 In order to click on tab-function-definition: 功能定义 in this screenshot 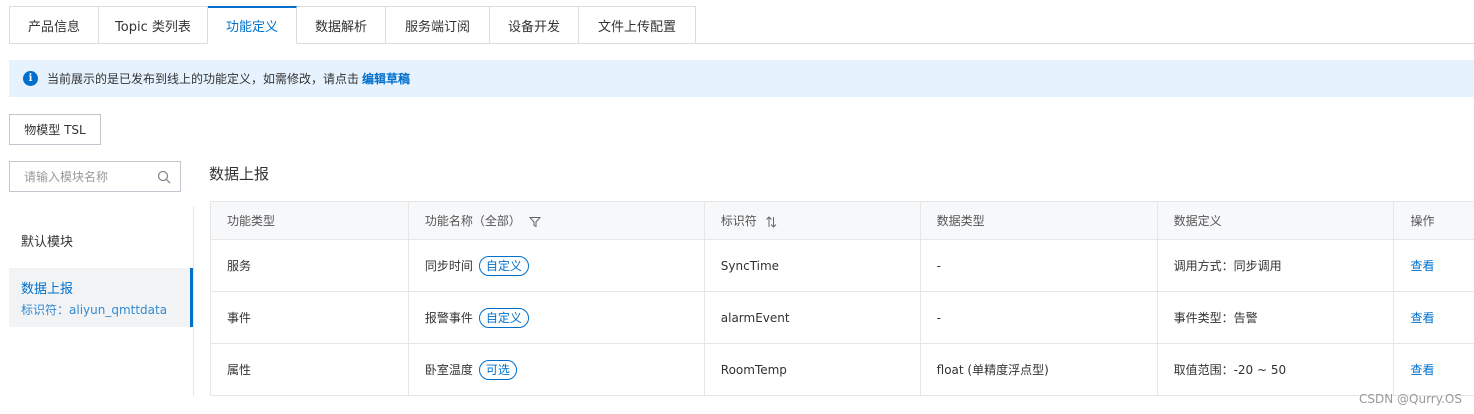, I will do `click(252, 25)`.